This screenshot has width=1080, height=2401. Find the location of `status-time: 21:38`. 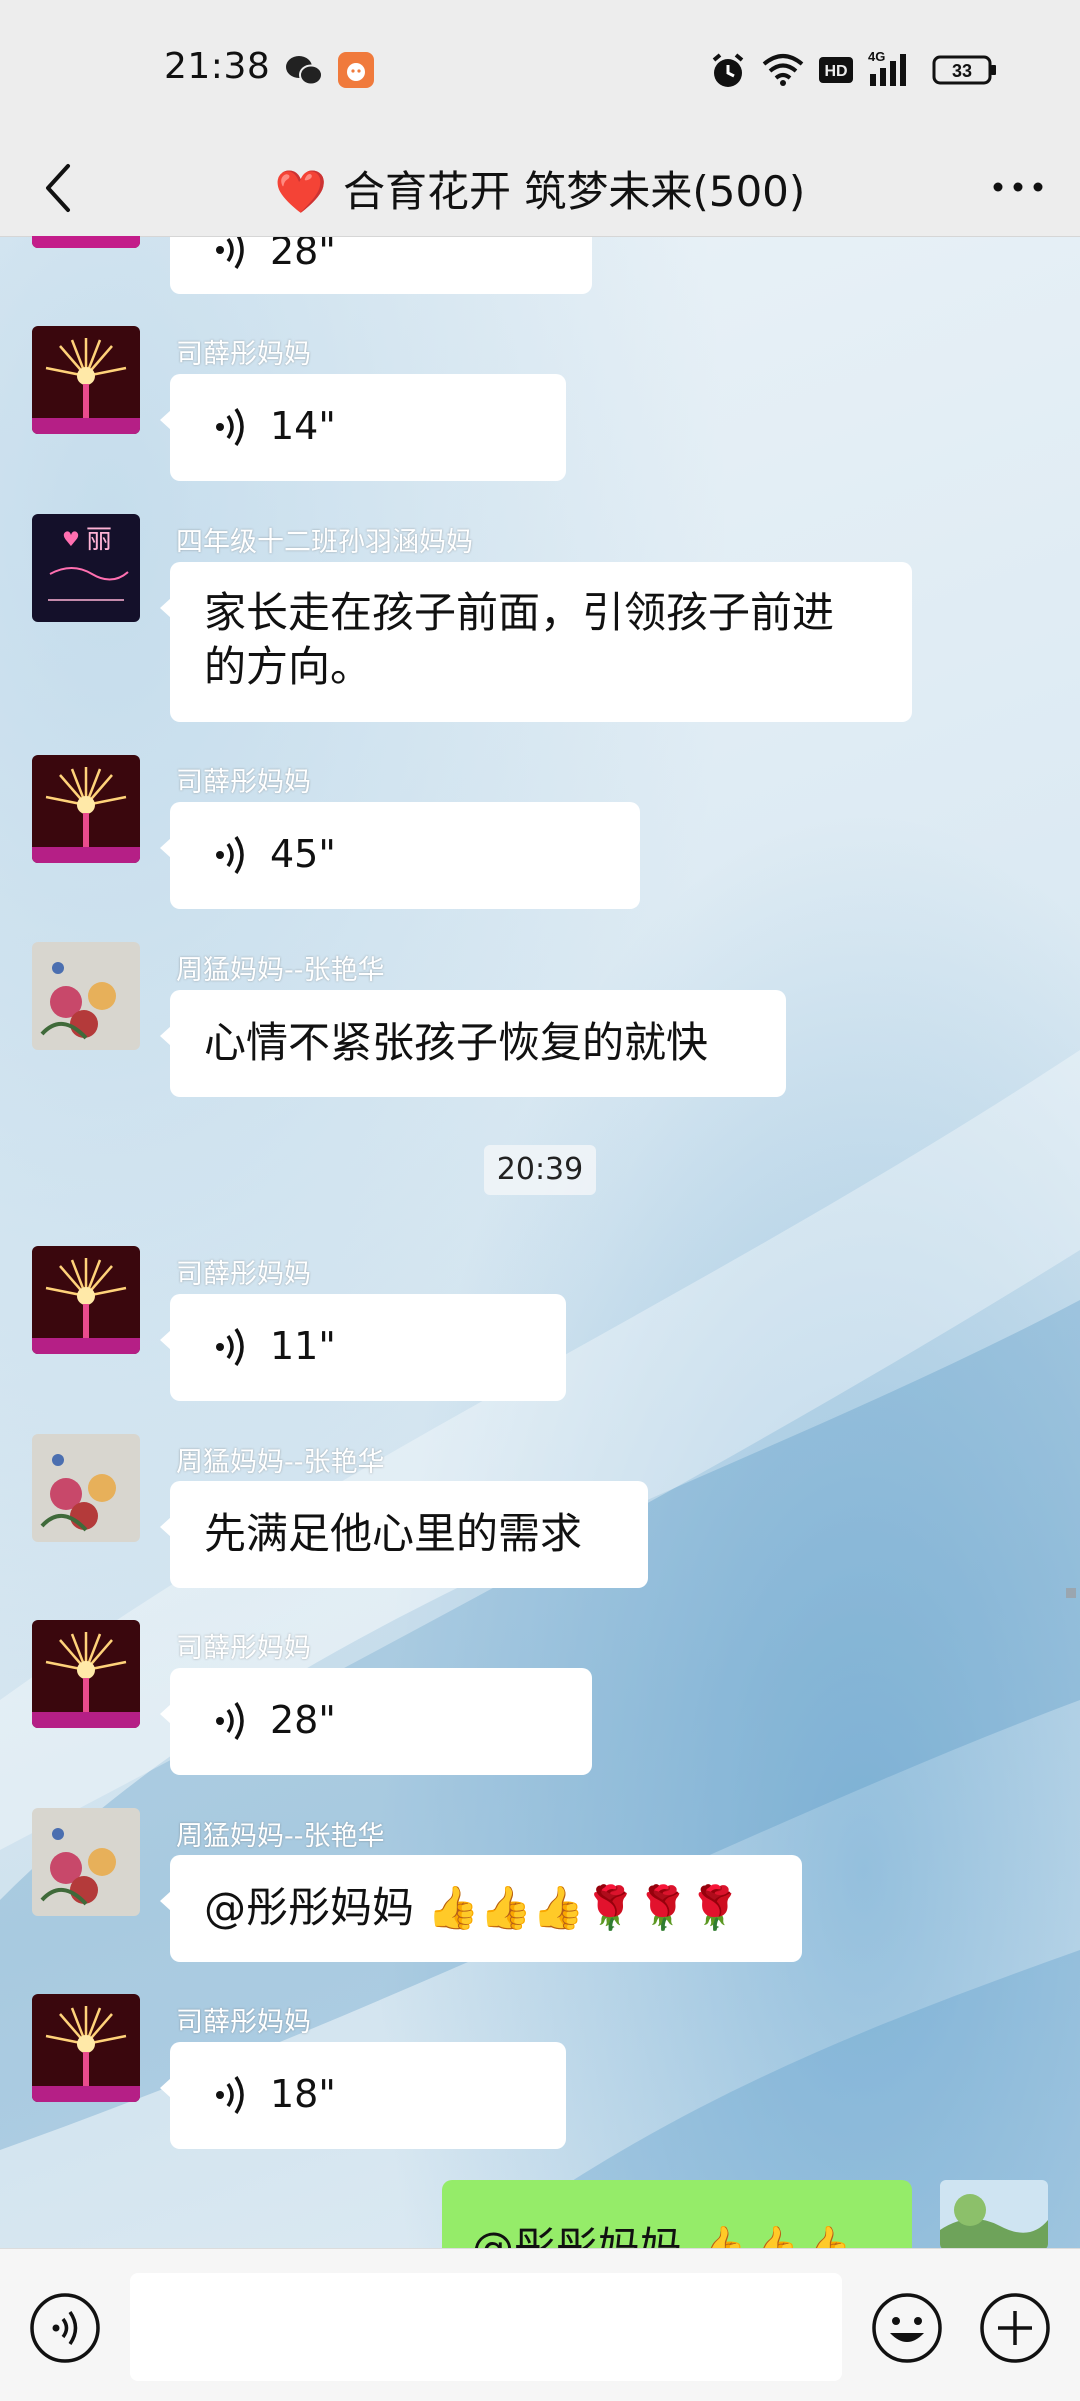

status-time: 21:38 is located at coordinates (217, 66).